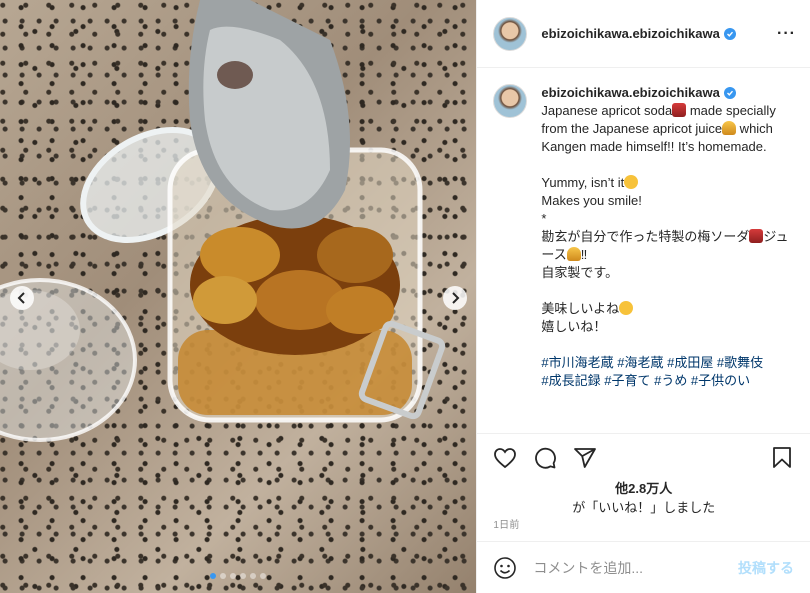  What do you see at coordinates (643, 487) in the screenshot?
I see `likes-count: 他2.8万人` at bounding box center [643, 487].